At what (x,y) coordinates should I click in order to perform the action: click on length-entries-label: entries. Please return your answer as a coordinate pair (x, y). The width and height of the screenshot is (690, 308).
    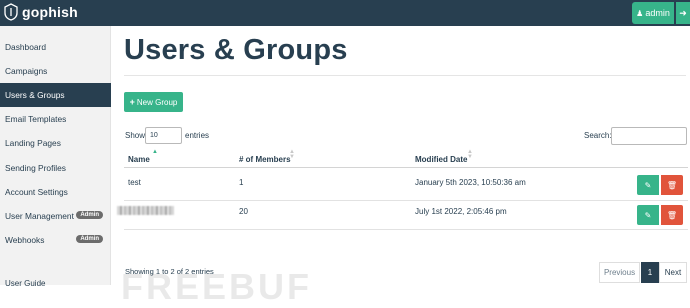
    Looking at the image, I should click on (197, 135).